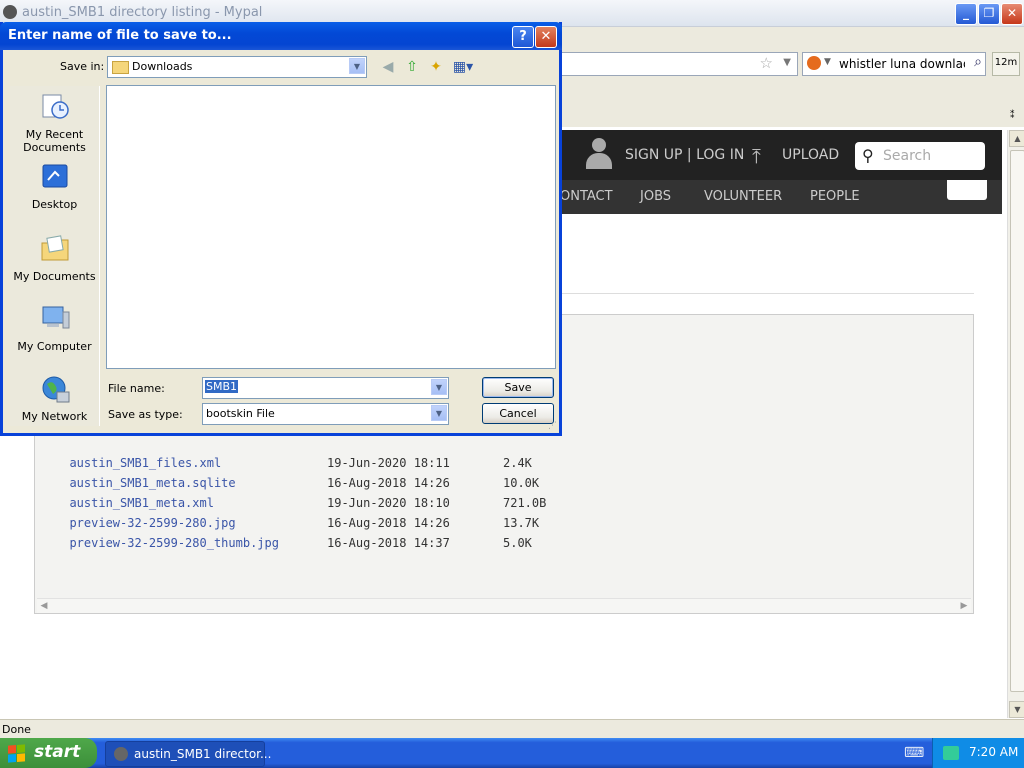  I want to click on file-size: 2.4K, so click(517, 463).